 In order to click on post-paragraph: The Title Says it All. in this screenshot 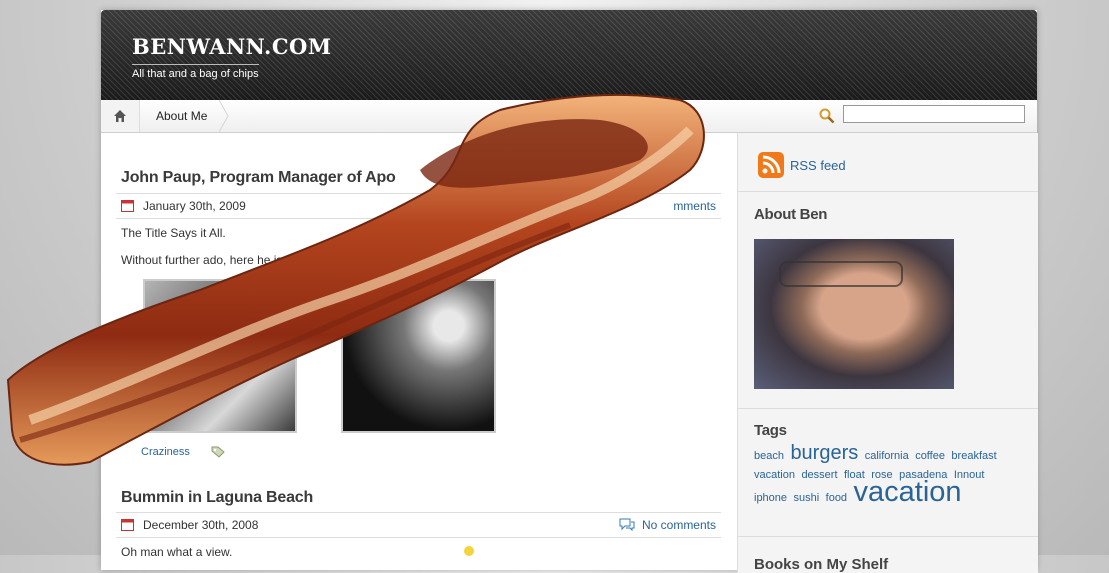, I will do `click(173, 233)`.